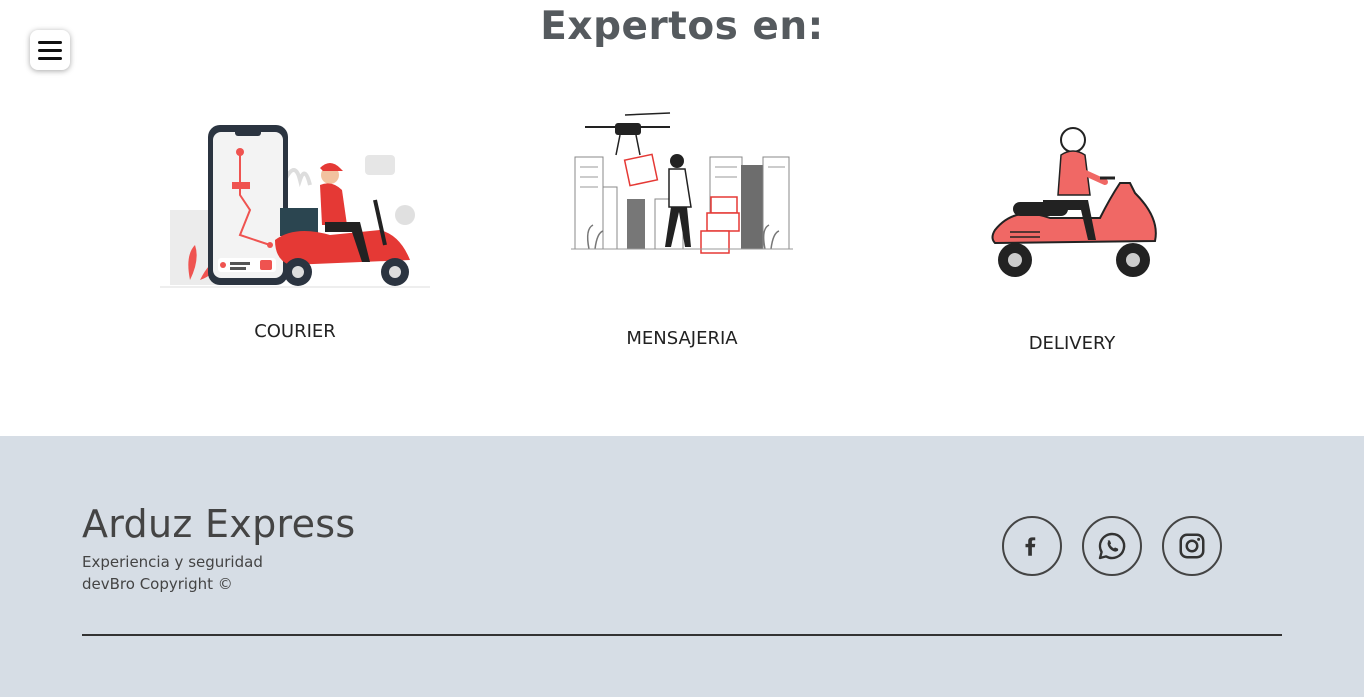 The width and height of the screenshot is (1364, 697). What do you see at coordinates (295, 331) in the screenshot?
I see `service-label: COURIER` at bounding box center [295, 331].